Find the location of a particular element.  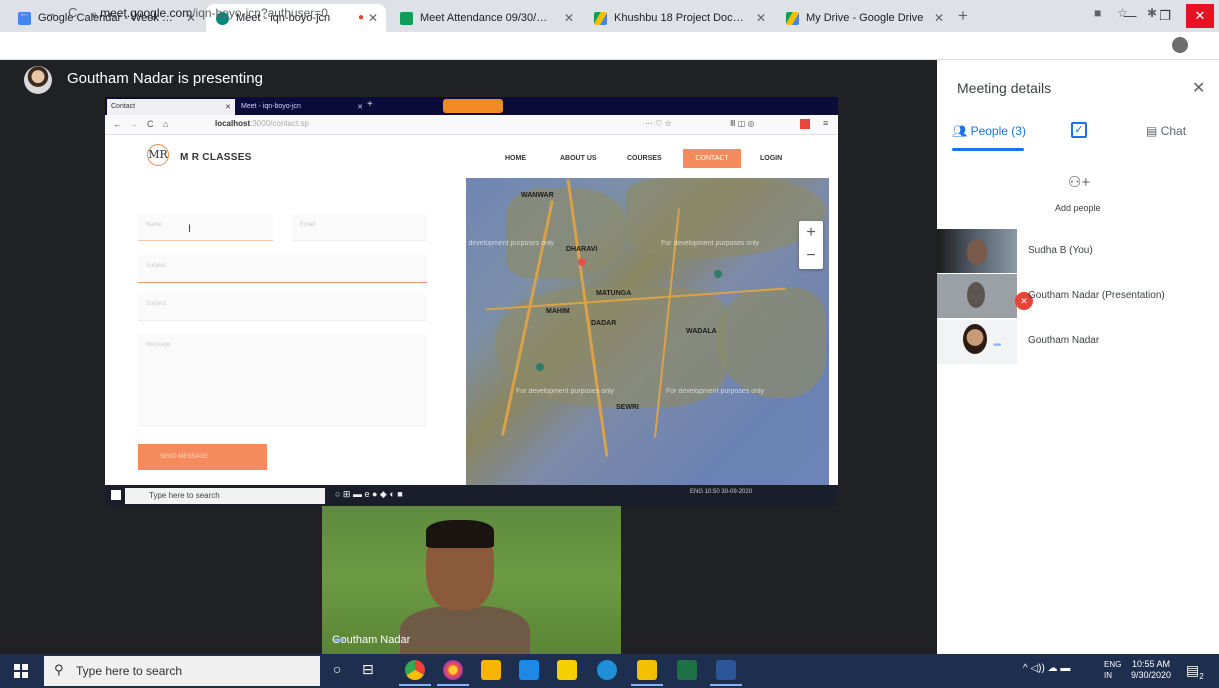

close-icon: ✕ is located at coordinates (1198, 88).